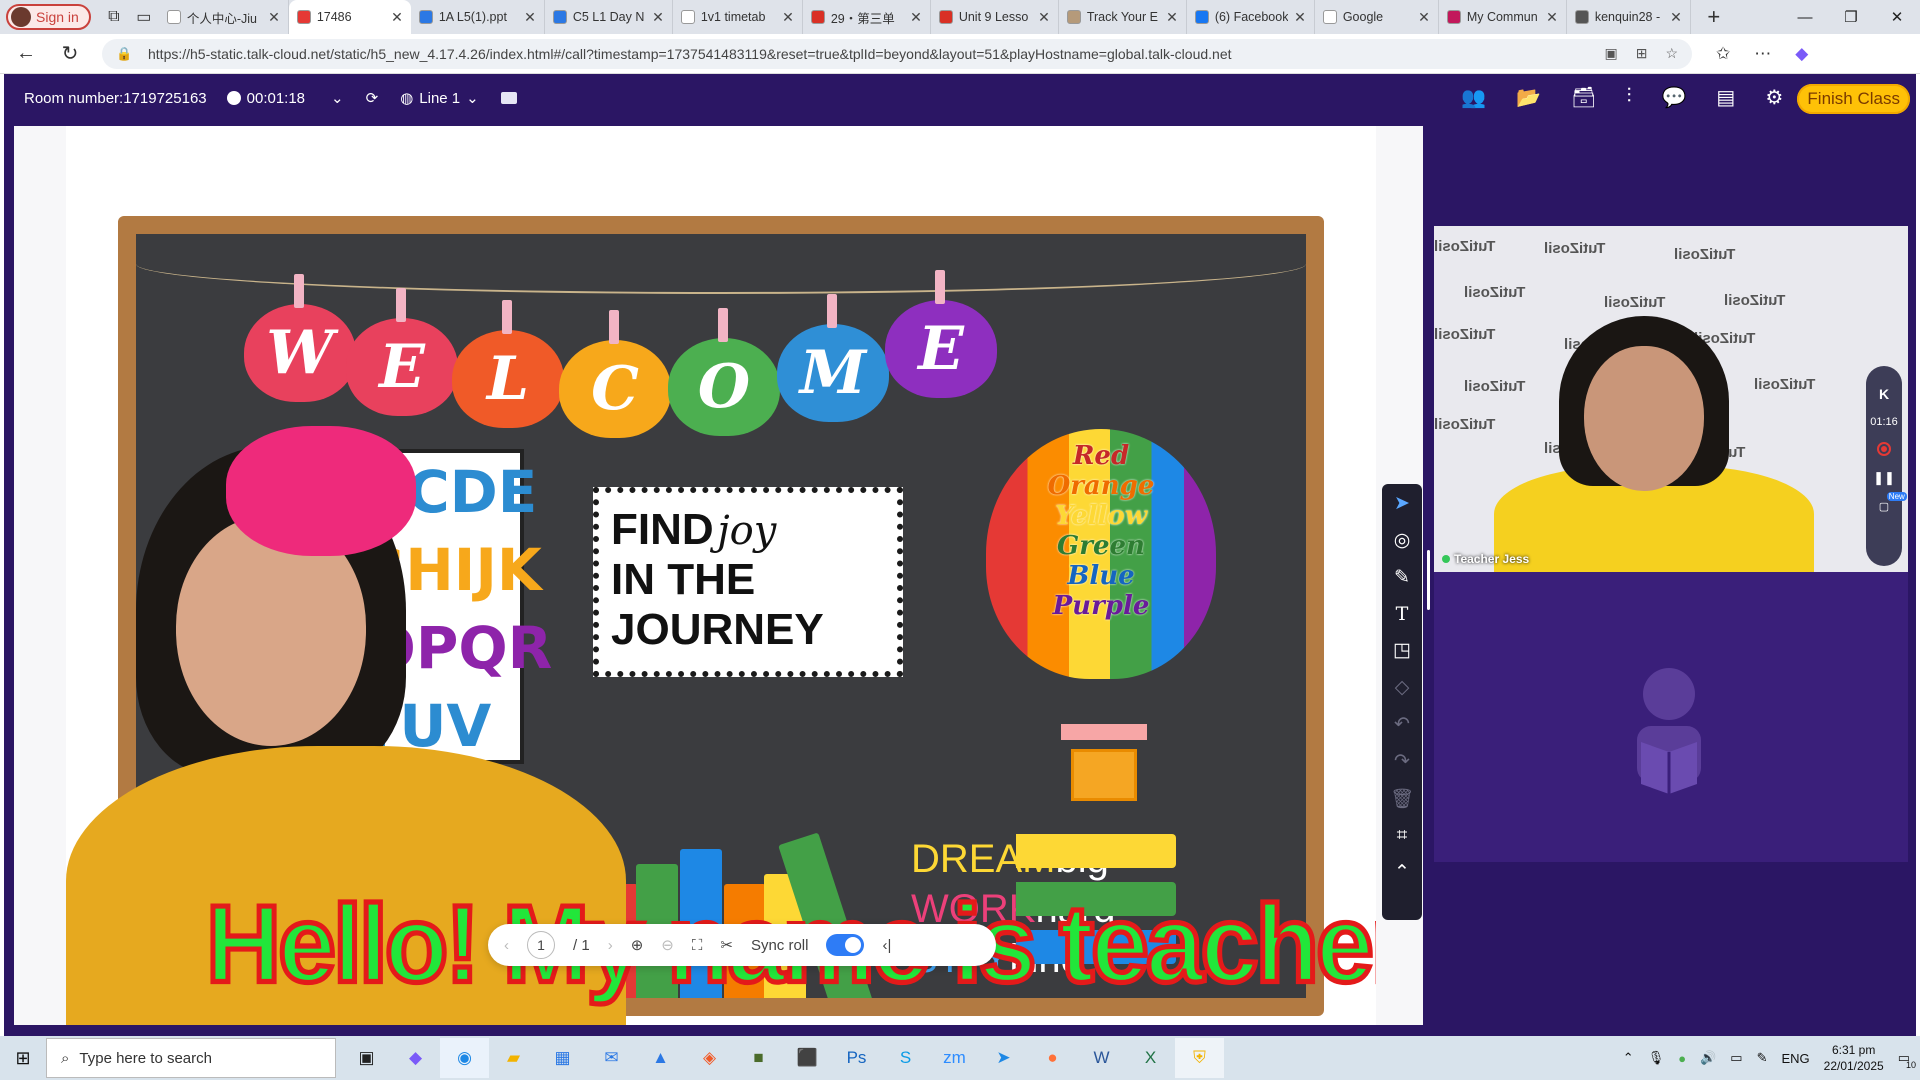  What do you see at coordinates (1377, 17) in the screenshot?
I see `browser-tab: Google ✕` at bounding box center [1377, 17].